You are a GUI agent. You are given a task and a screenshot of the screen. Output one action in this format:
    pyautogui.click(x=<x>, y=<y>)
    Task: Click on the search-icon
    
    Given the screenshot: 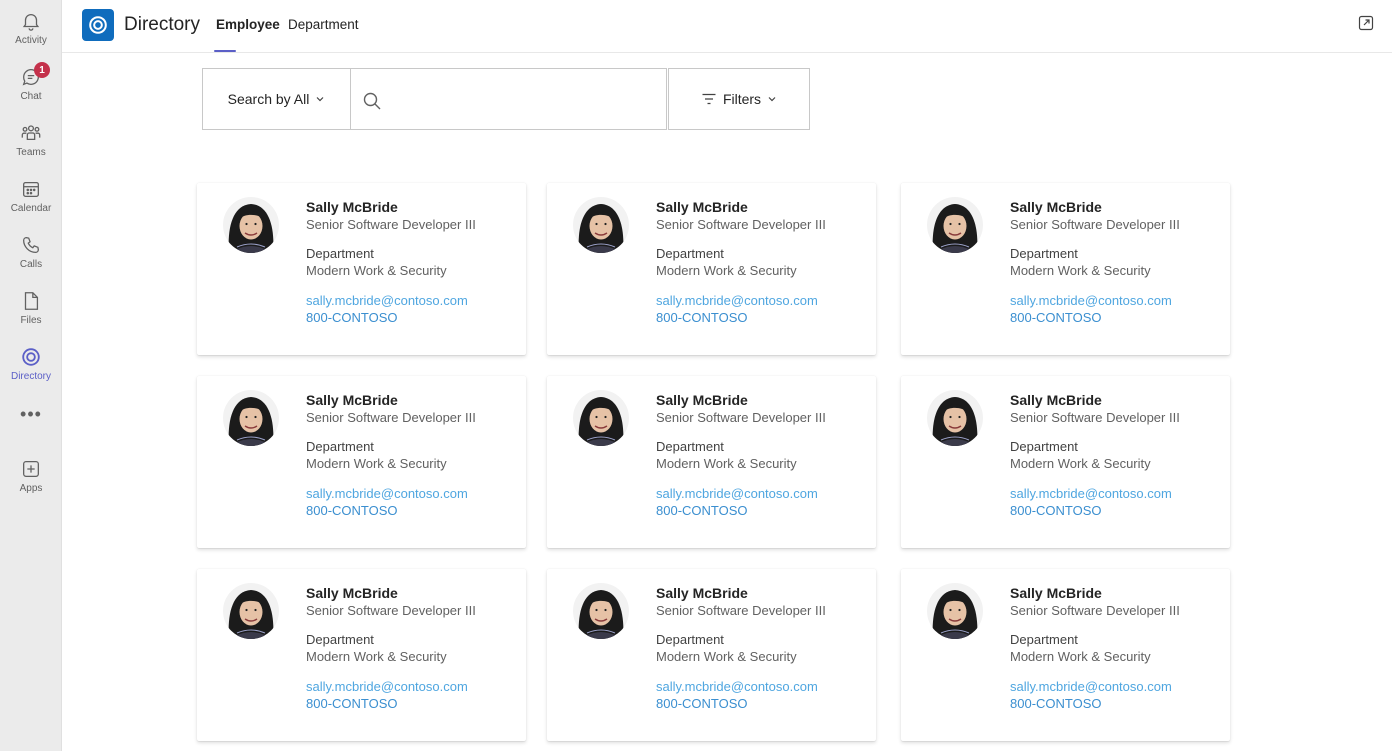 What is the action you would take?
    pyautogui.click(x=372, y=101)
    